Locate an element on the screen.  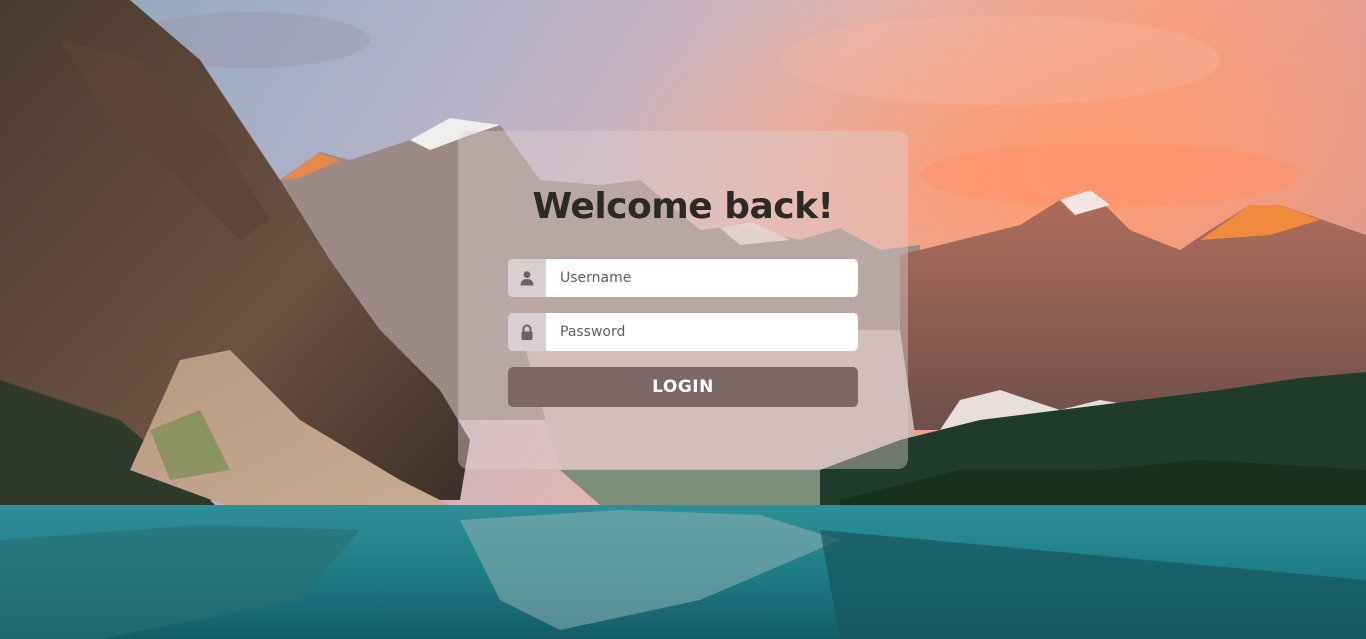
password-field is located at coordinates (683, 332).